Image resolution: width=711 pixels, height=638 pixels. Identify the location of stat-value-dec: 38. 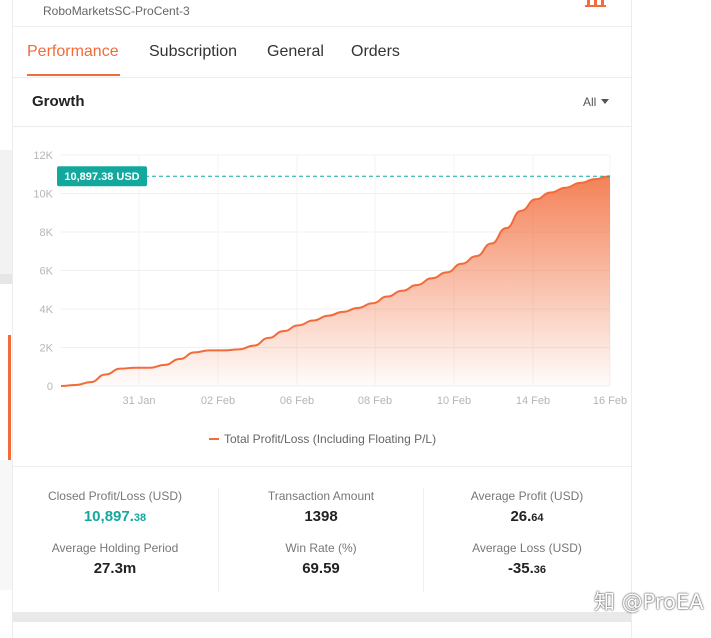
(140, 518).